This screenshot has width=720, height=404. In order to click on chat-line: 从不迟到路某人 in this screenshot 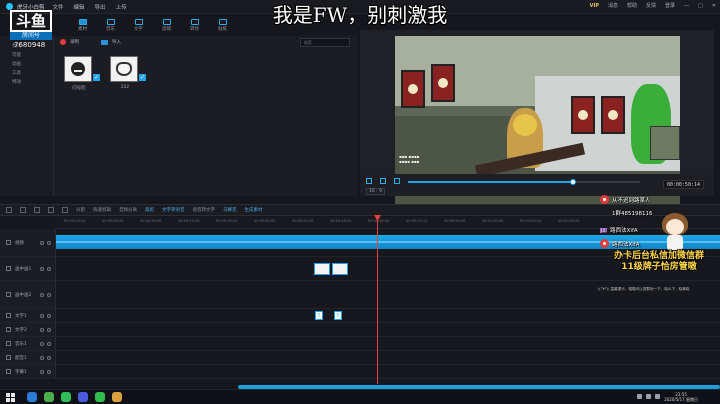, I will do `click(625, 199)`.